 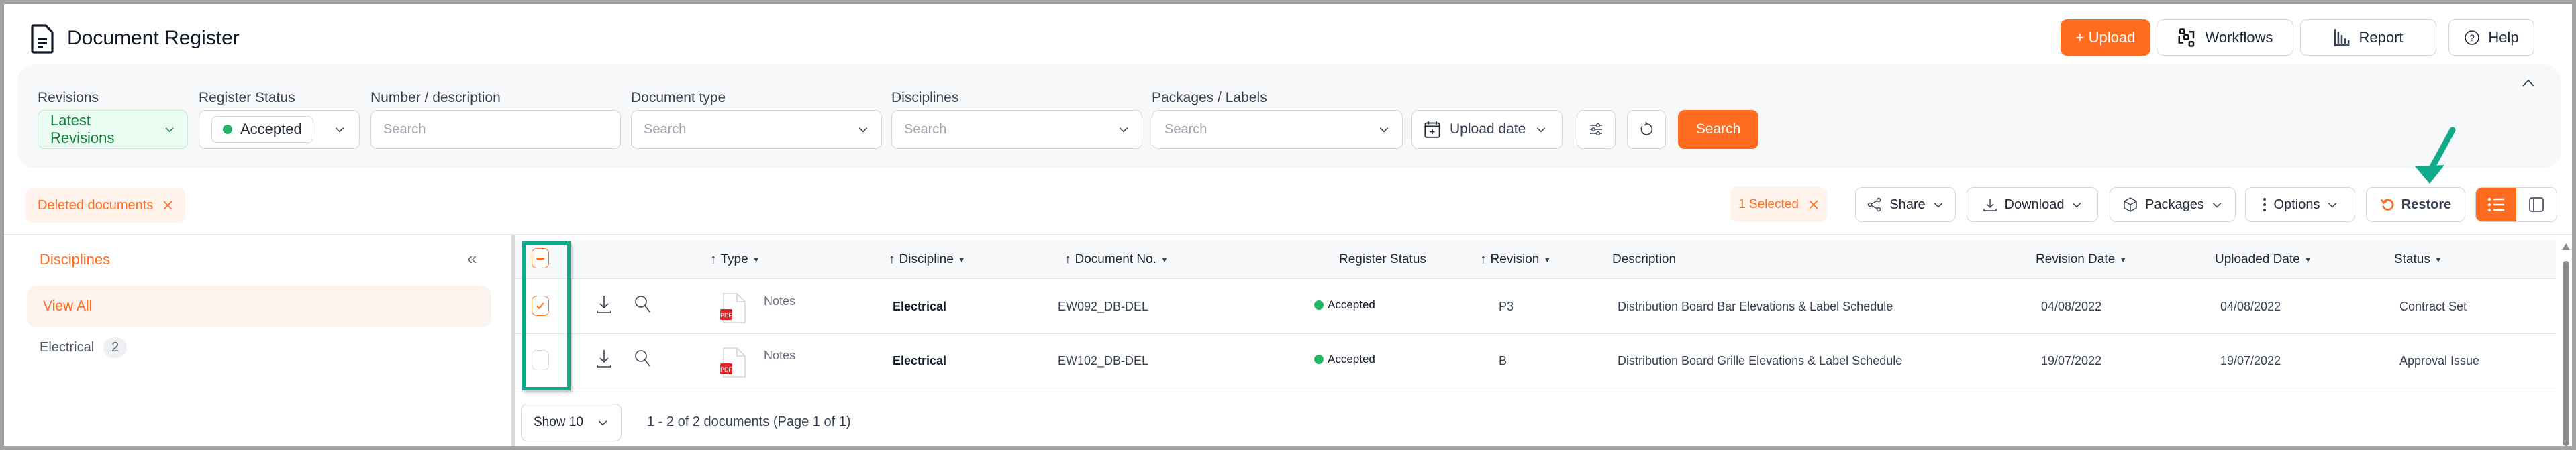 I want to click on register-status-label: Register Status, so click(x=247, y=97).